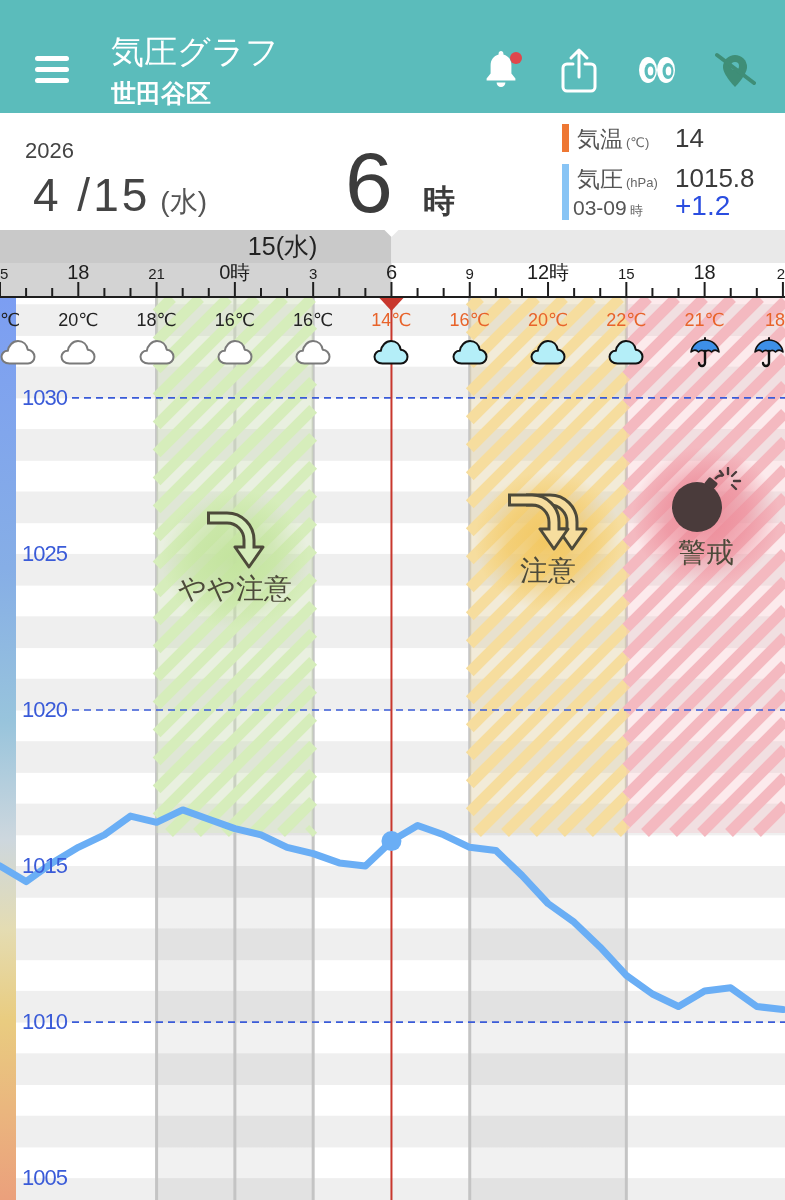 The height and width of the screenshot is (1200, 785). I want to click on bell-icon, so click(501, 69).